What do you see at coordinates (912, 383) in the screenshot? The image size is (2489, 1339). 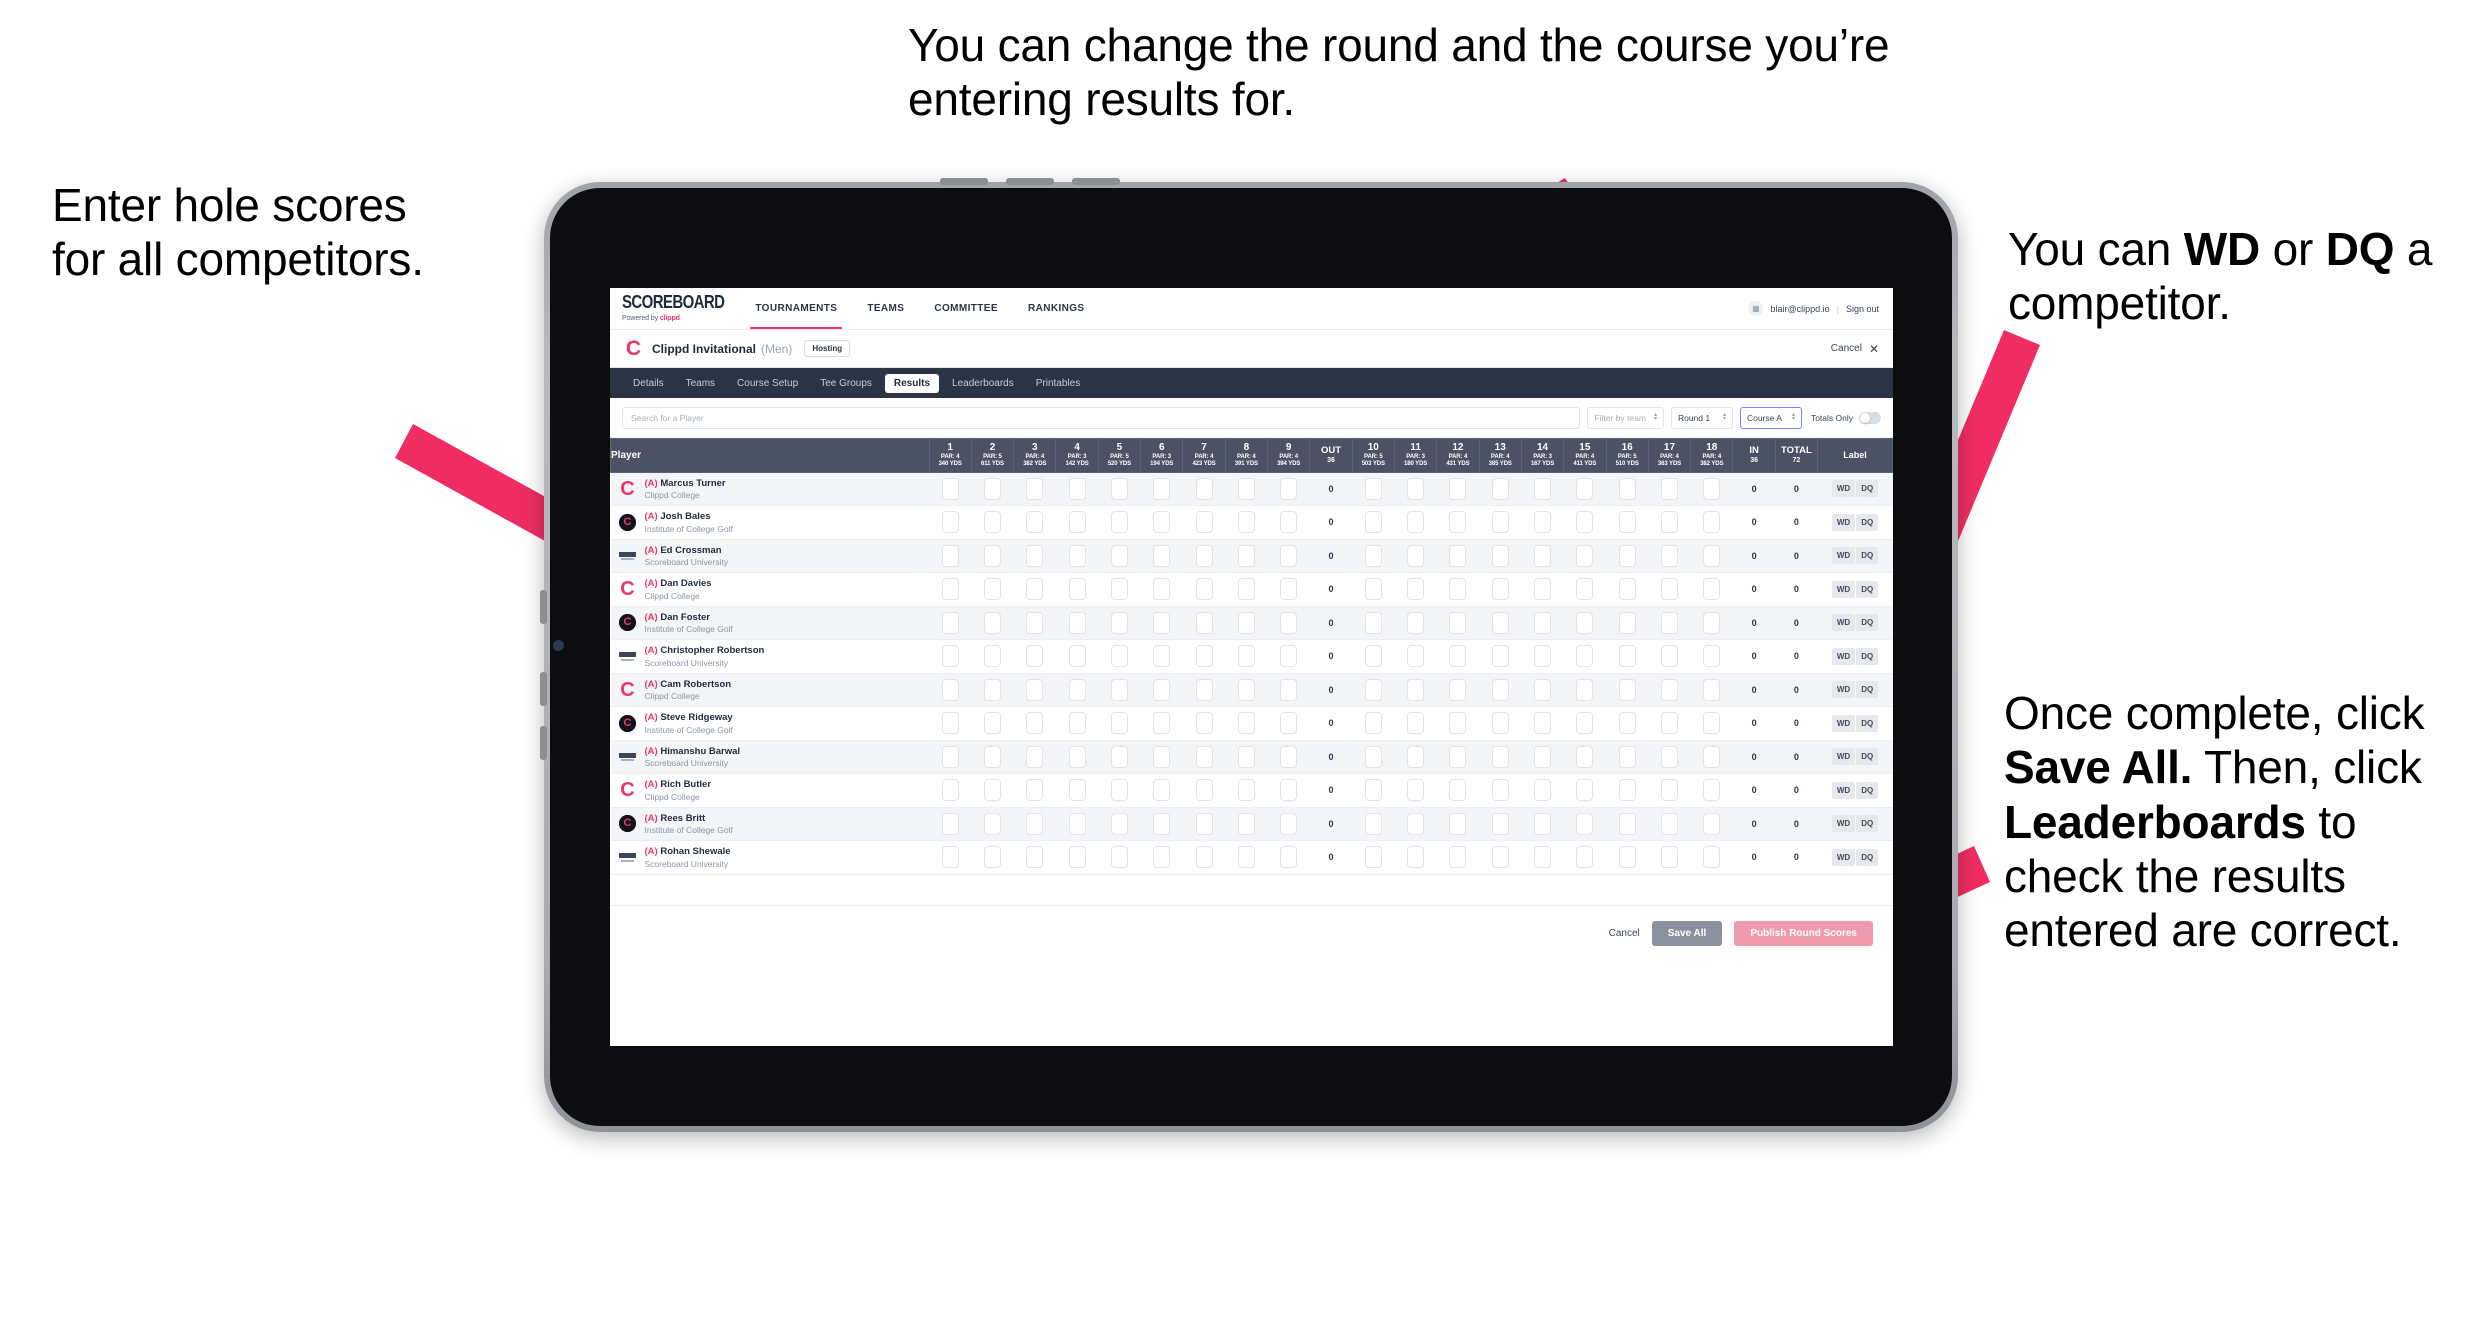 I see `tab-results: Results` at bounding box center [912, 383].